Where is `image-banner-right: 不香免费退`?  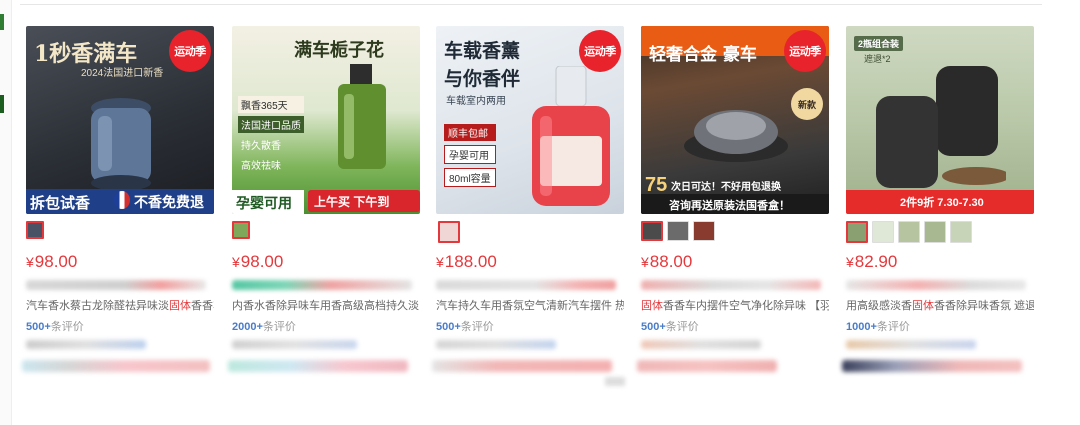
image-banner-right: 不香免费退 is located at coordinates (169, 202).